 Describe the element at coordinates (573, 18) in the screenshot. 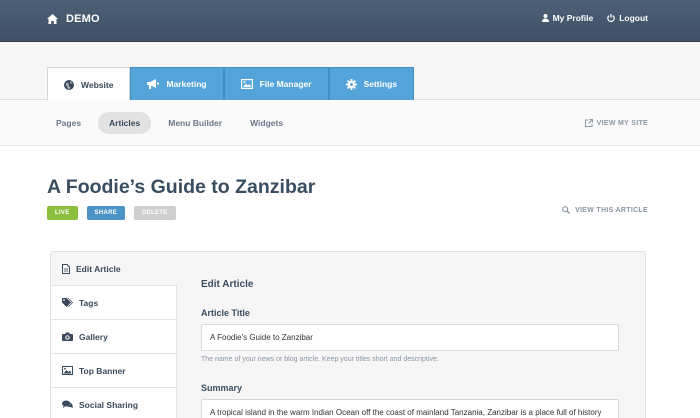

I see `my-profile-label: My Profile` at that location.